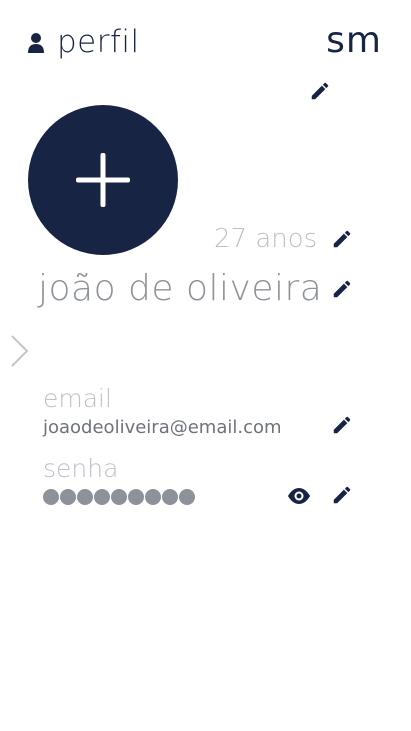  What do you see at coordinates (342, 495) in the screenshot?
I see `edit-password-icon` at bounding box center [342, 495].